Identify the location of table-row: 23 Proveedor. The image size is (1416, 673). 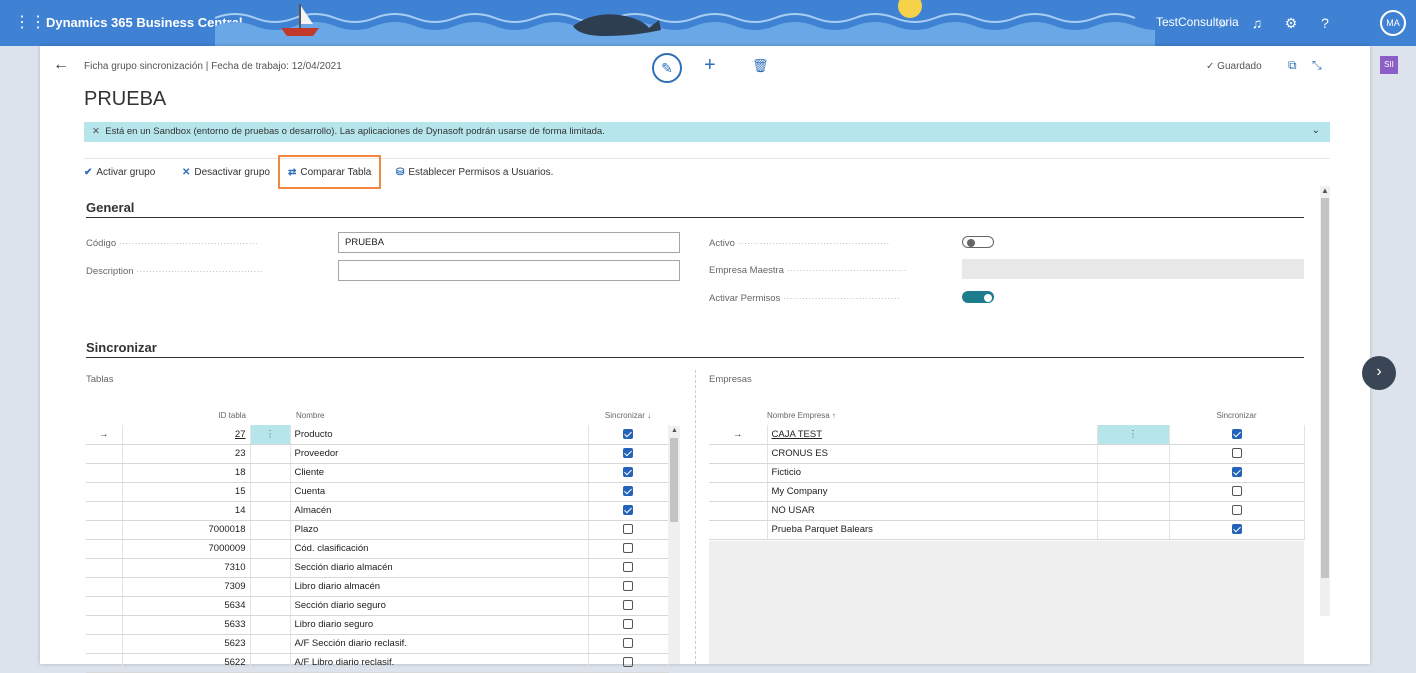
(377, 454).